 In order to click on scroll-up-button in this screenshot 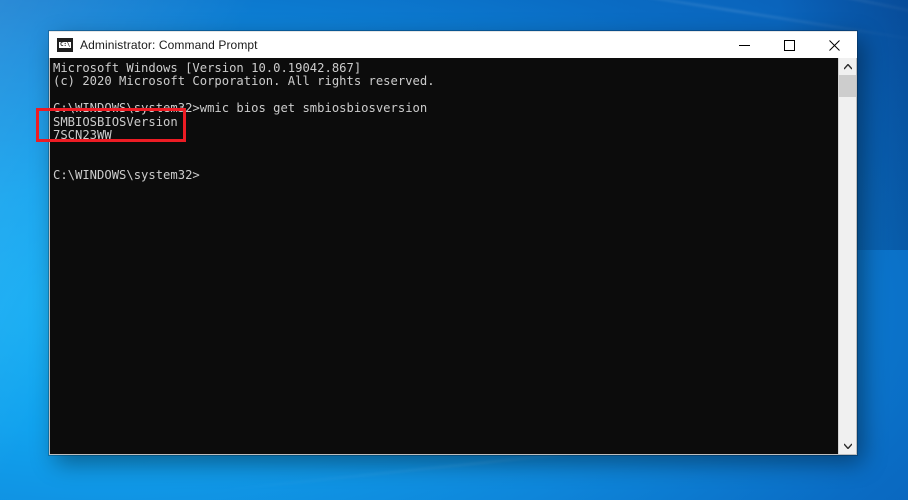, I will do `click(847, 66)`.